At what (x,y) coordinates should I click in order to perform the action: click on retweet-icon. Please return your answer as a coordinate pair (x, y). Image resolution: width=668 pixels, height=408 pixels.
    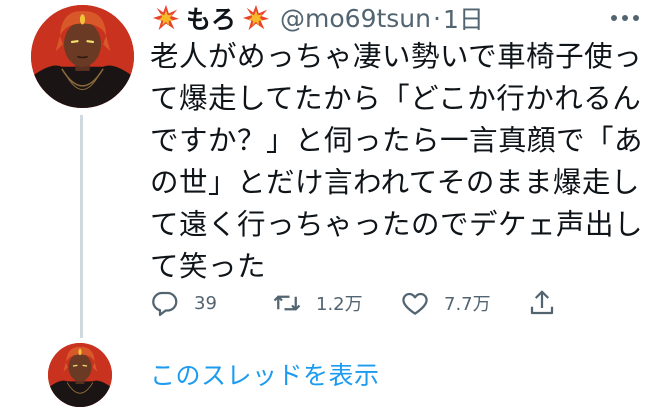
    Looking at the image, I should click on (287, 303).